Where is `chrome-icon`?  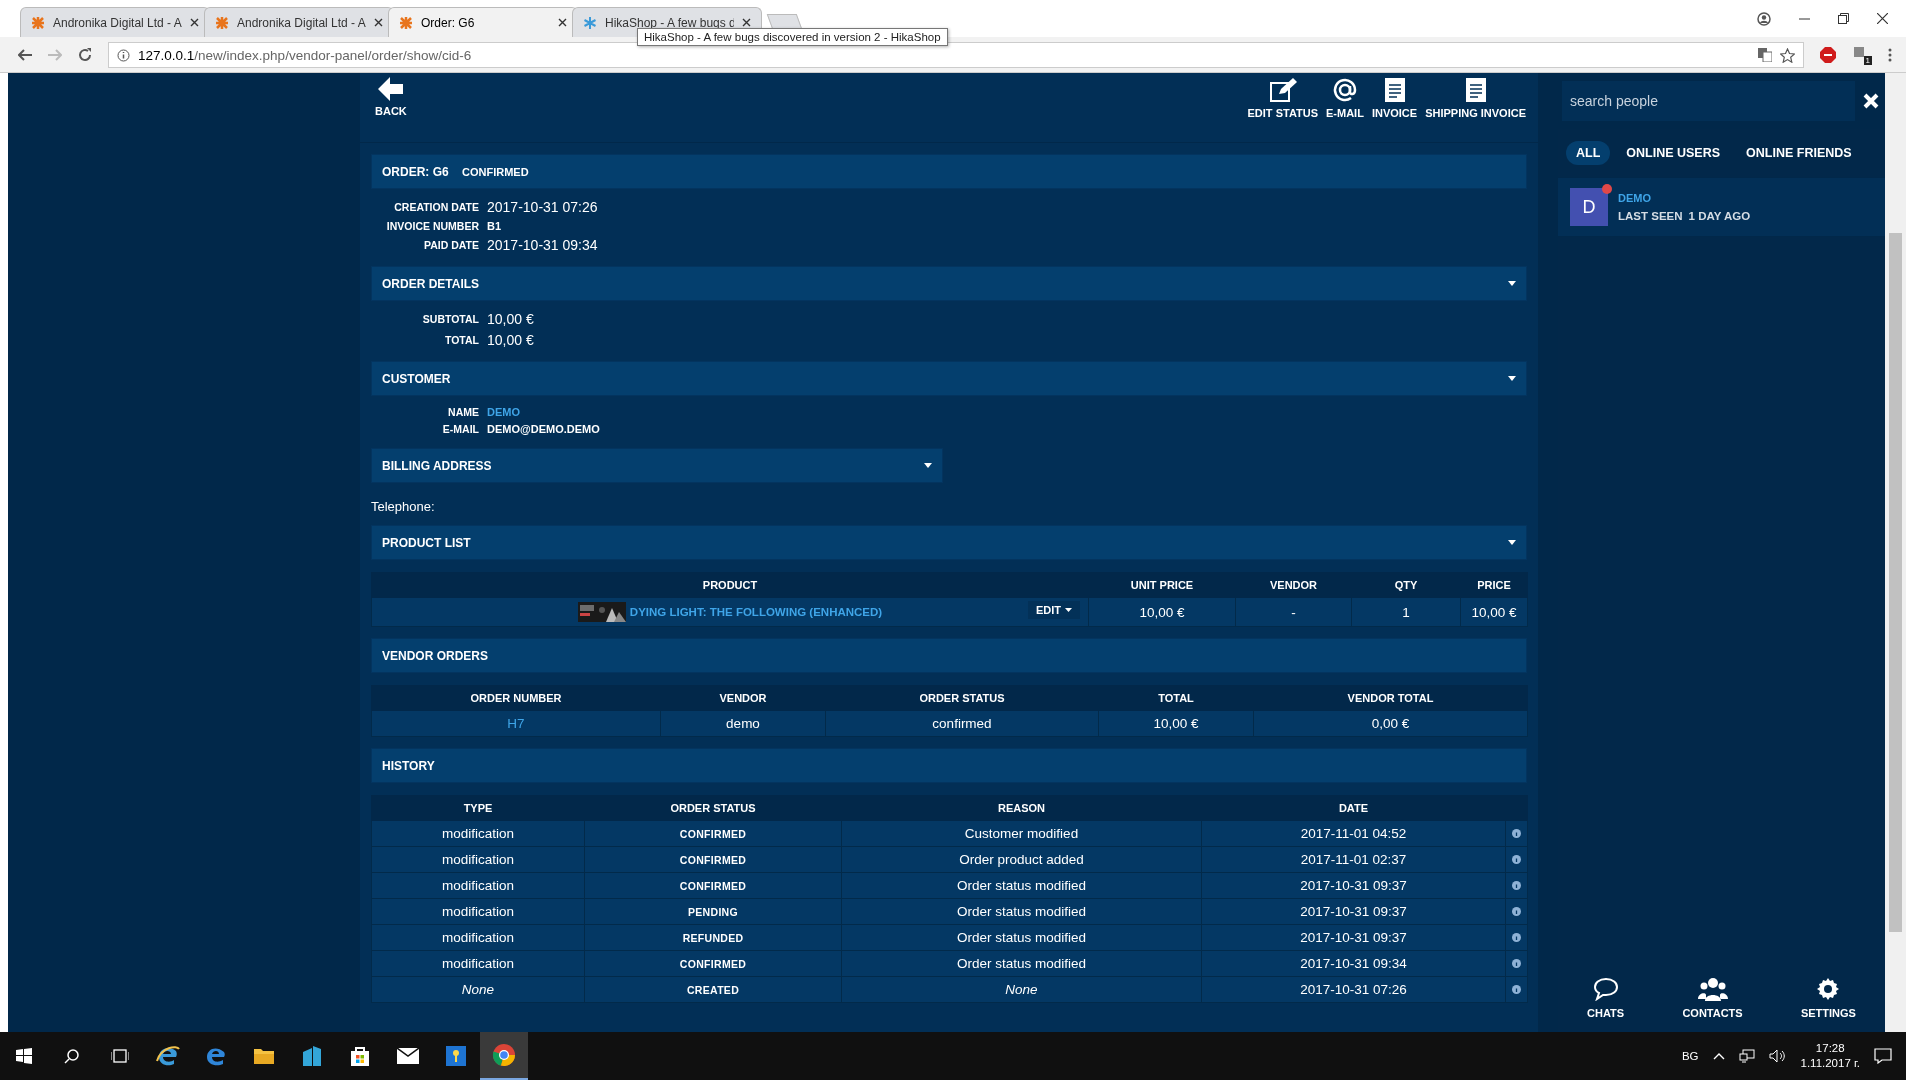 chrome-icon is located at coordinates (504, 1055).